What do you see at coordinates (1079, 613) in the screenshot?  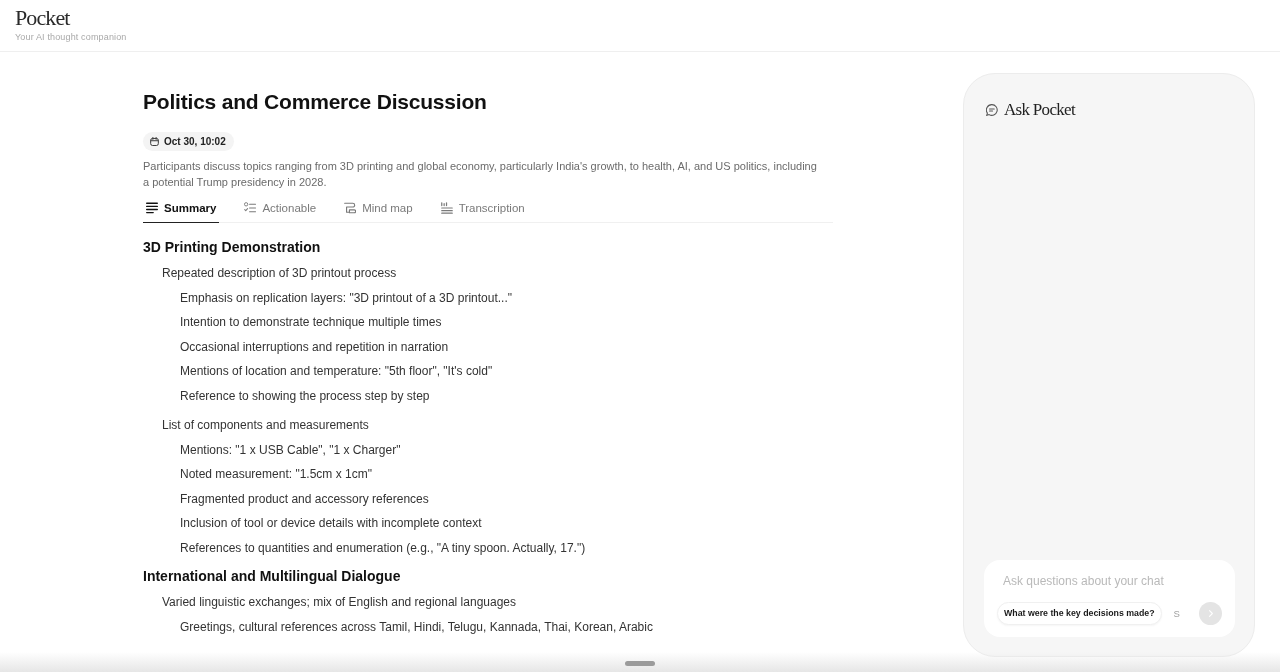 I see `suggestion-chip: What were the key decisions made?` at bounding box center [1079, 613].